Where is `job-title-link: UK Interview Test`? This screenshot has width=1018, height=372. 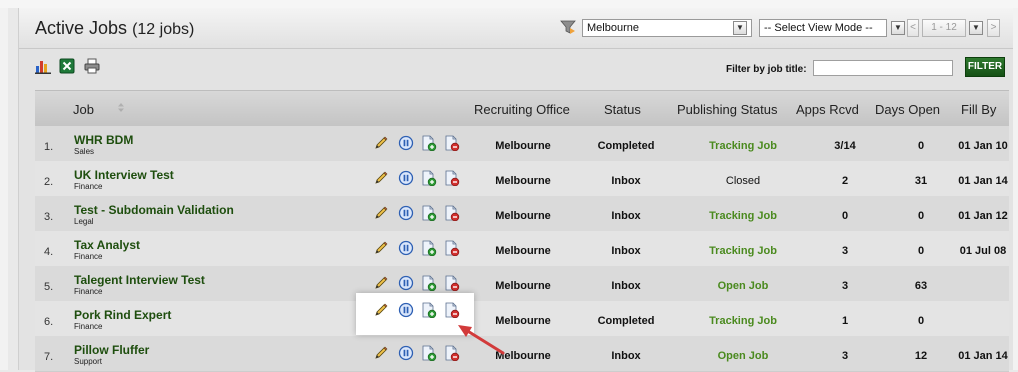
job-title-link: UK Interview Test is located at coordinates (124, 175).